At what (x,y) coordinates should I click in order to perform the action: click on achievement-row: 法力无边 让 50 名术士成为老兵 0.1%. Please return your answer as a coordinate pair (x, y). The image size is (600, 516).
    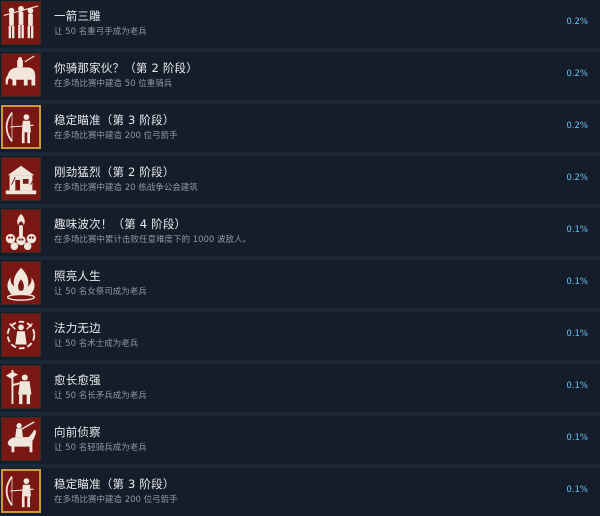
    Looking at the image, I should click on (300, 336).